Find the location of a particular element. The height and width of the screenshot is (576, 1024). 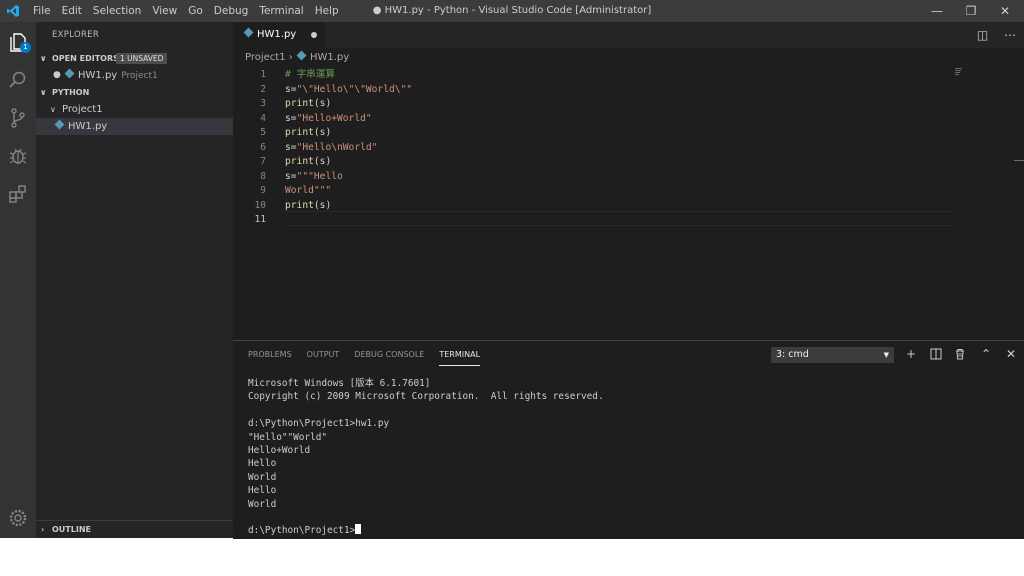

unsaved-dot-icon is located at coordinates (314, 35).